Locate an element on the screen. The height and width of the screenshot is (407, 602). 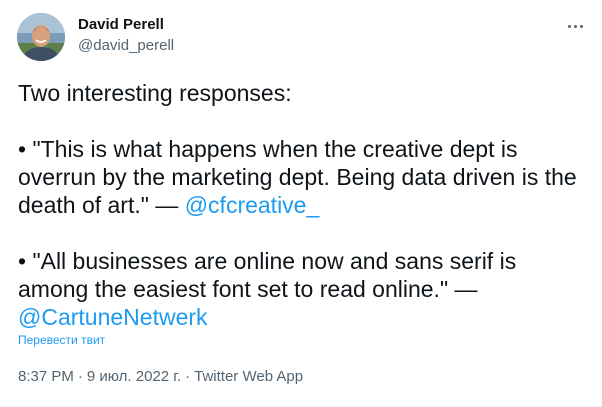
avatar is located at coordinates (41, 37).